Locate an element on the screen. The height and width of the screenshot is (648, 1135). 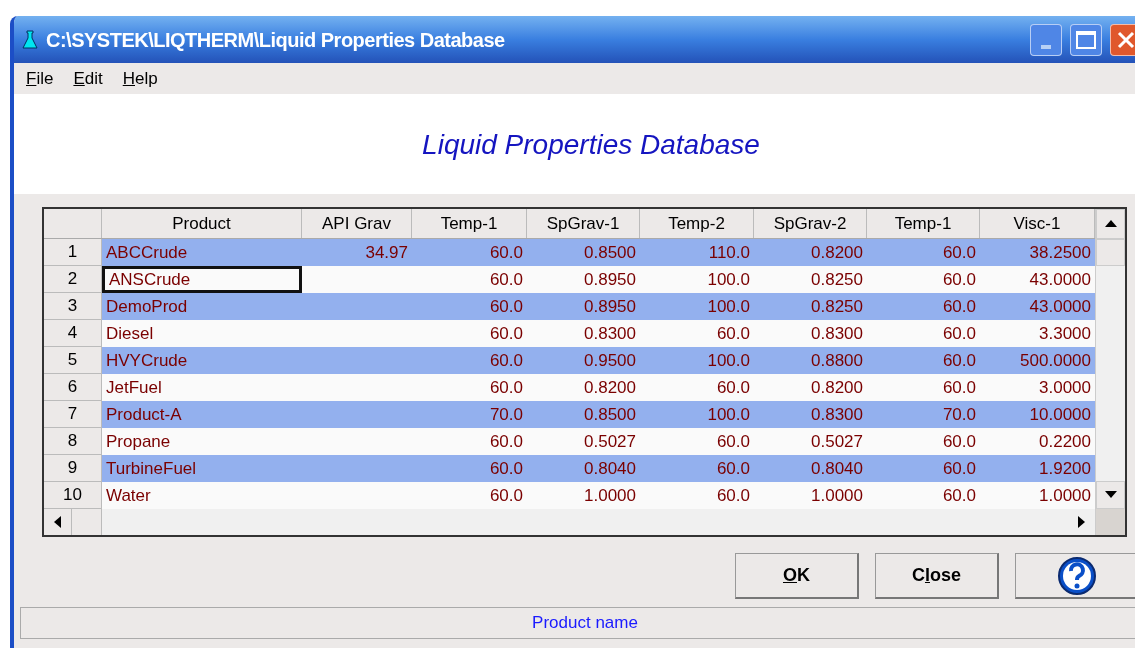
row-header: 1 is located at coordinates (73, 252).